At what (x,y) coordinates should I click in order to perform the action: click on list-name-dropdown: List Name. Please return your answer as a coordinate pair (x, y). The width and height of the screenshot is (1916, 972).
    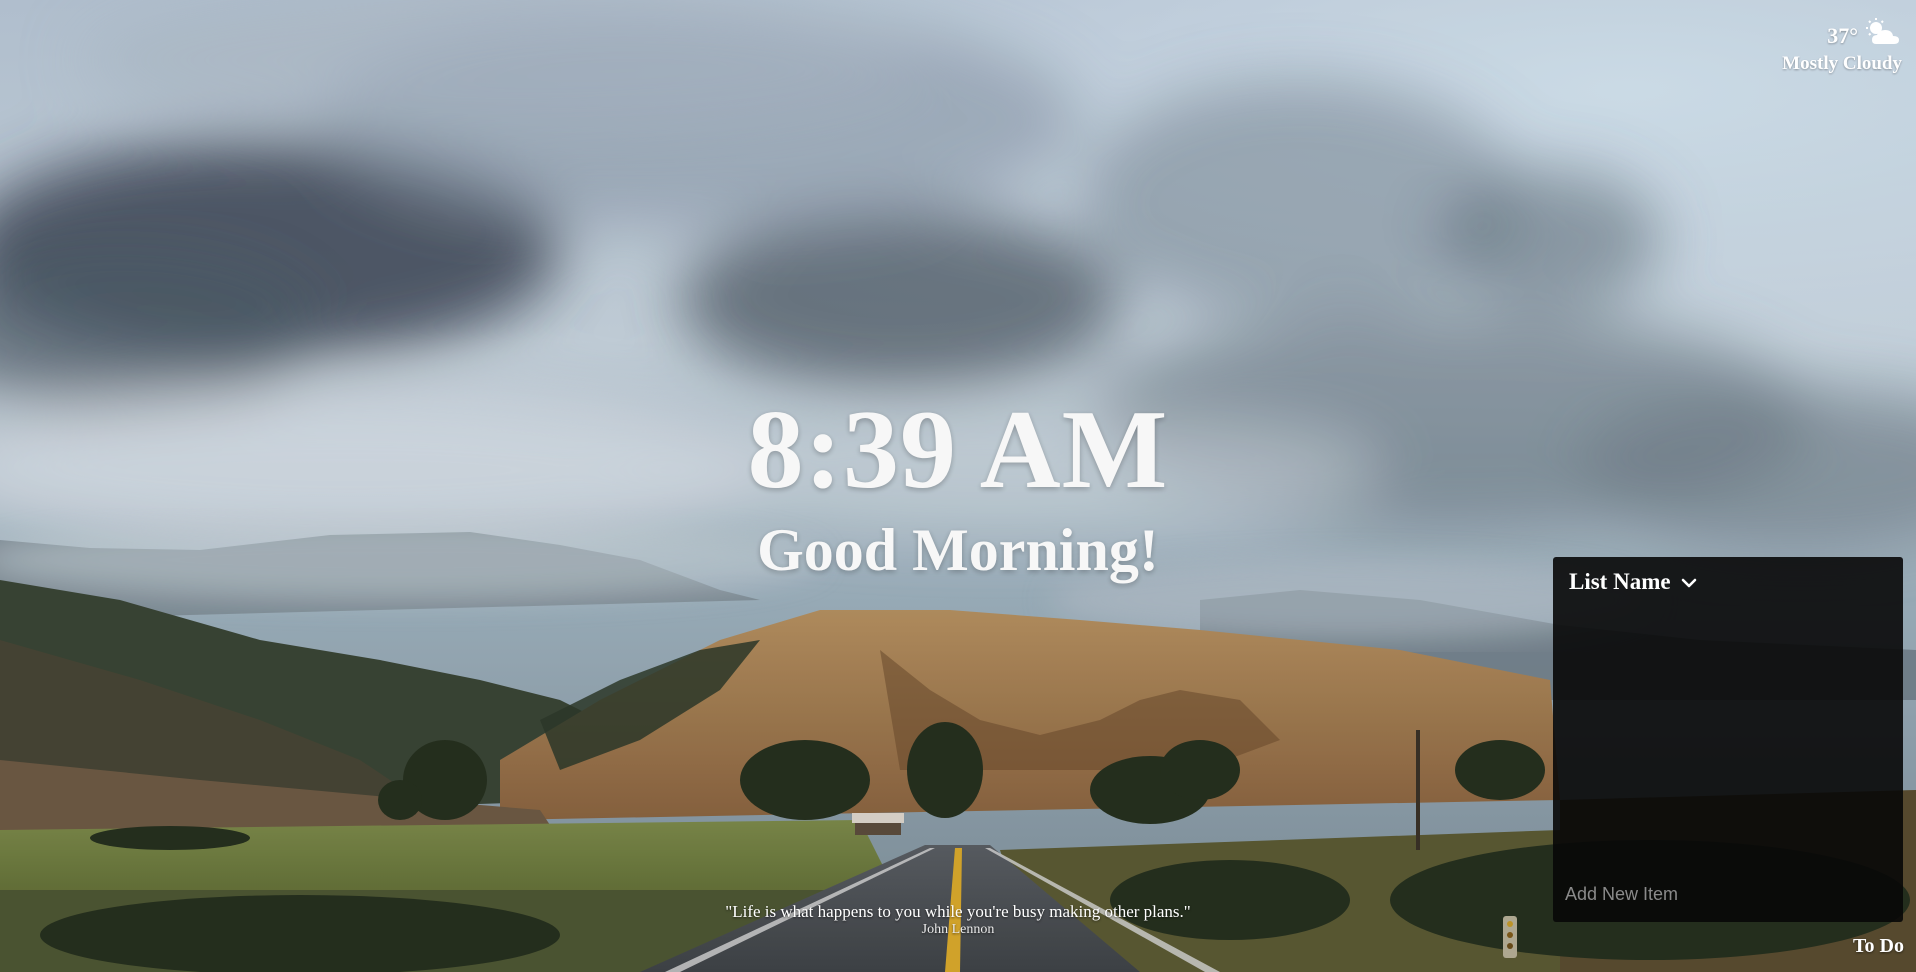
    Looking at the image, I should click on (1633, 582).